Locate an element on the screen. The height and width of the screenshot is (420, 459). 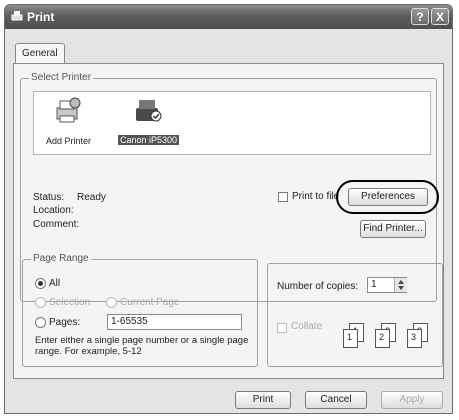
collate-page-number: 2 is located at coordinates (382, 337).